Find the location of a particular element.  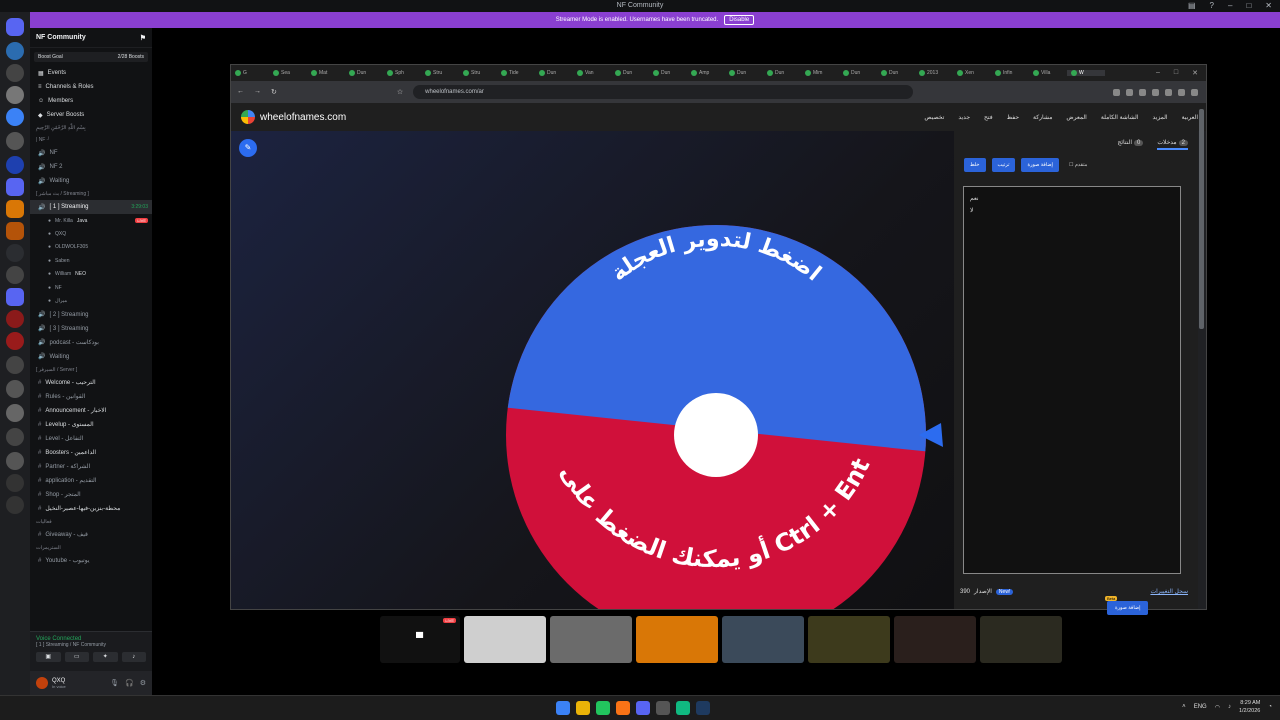

screen-share-icon: ▭ is located at coordinates (76, 657).